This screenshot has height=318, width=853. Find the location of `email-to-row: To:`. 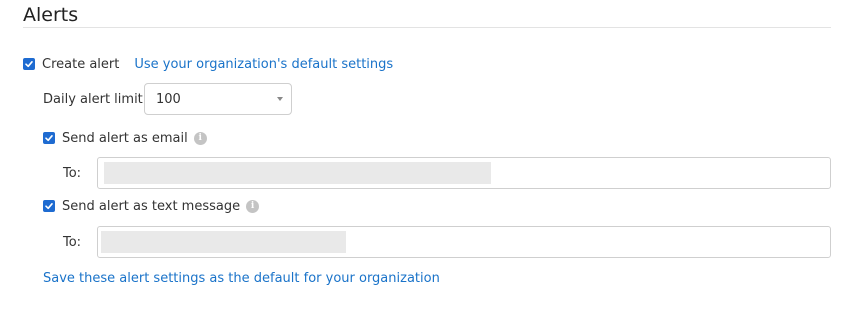

email-to-row: To: is located at coordinates (72, 173).